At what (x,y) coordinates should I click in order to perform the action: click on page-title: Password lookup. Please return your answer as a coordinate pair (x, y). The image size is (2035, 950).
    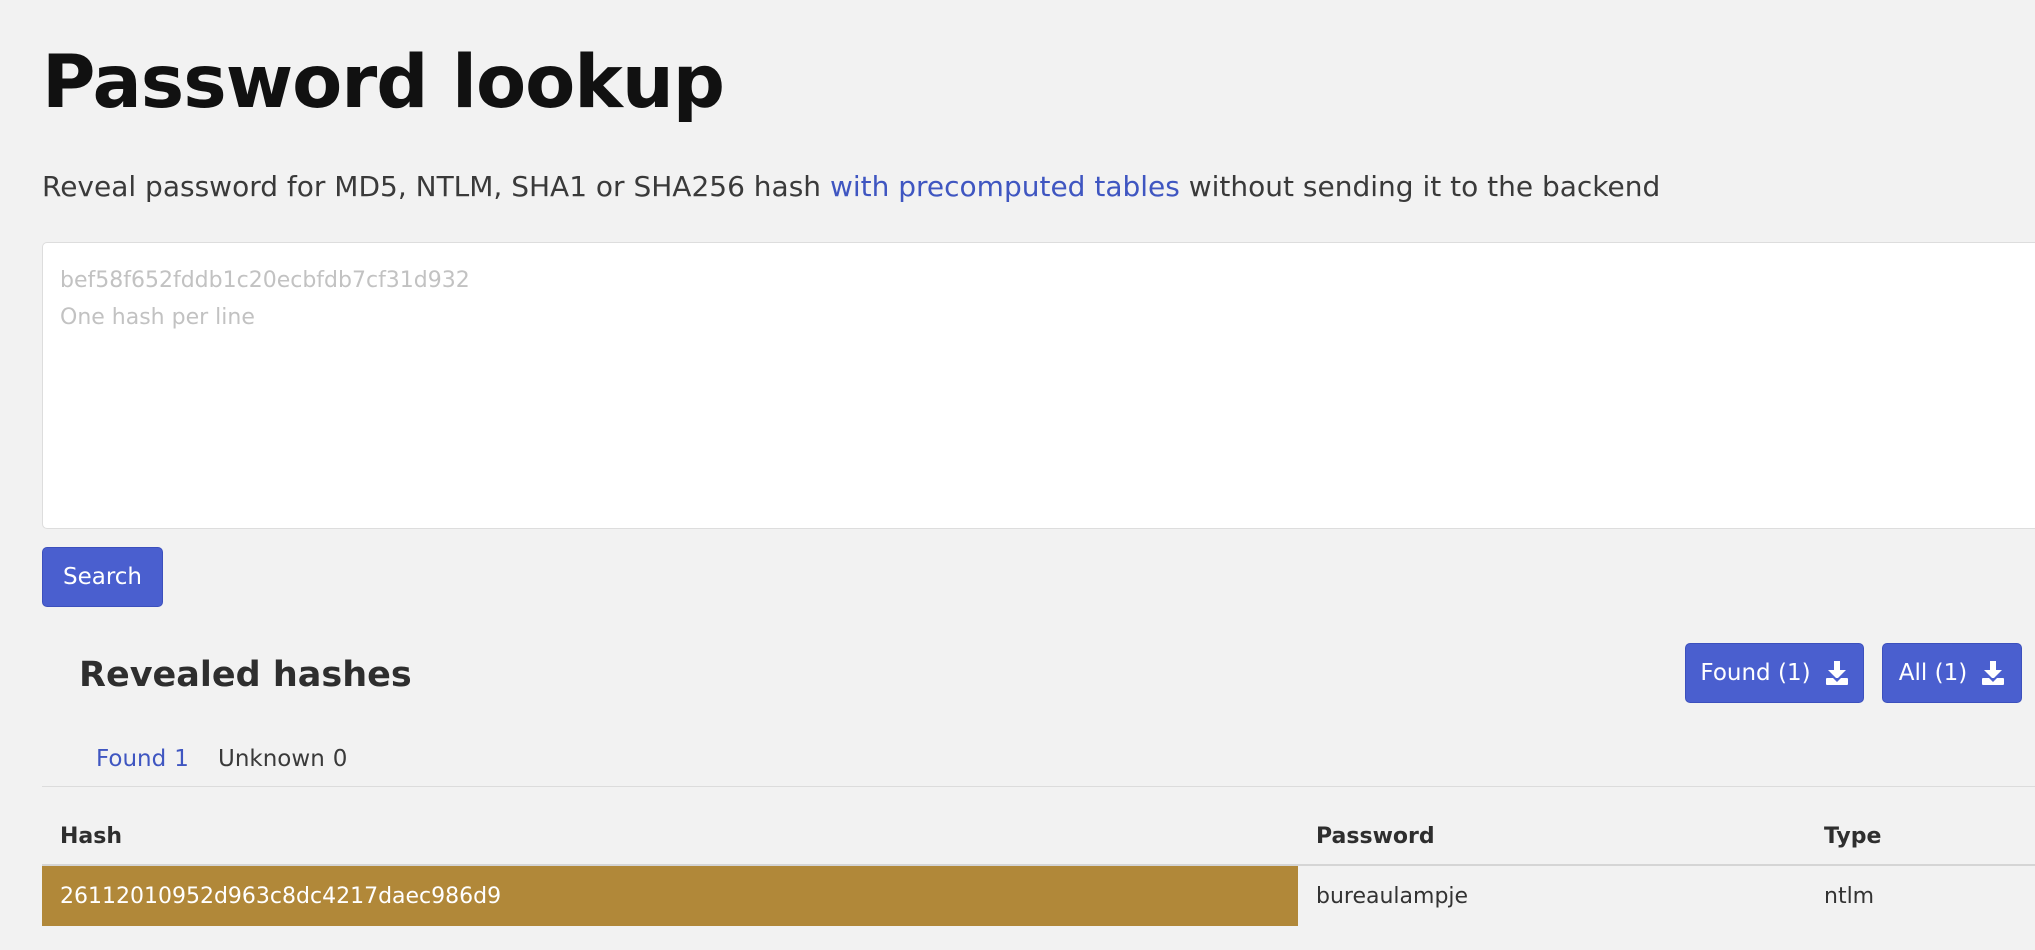
    Looking at the image, I should click on (383, 82).